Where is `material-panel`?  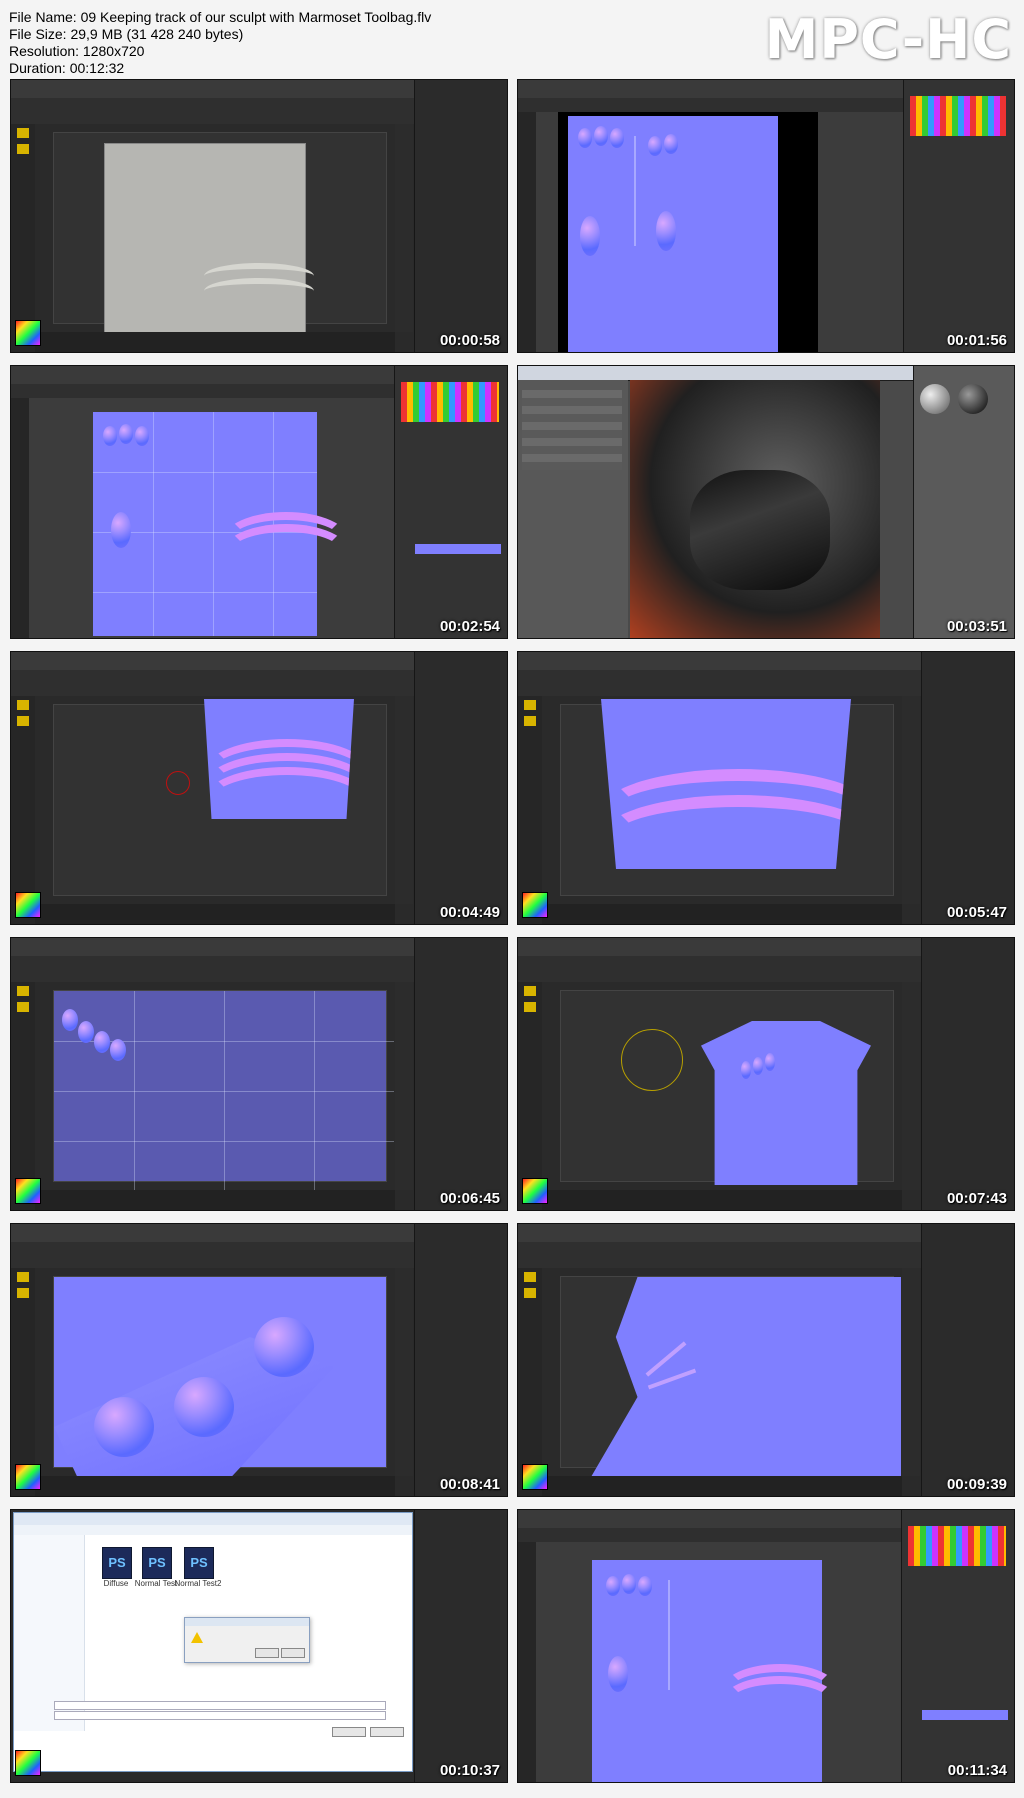 material-panel is located at coordinates (963, 502).